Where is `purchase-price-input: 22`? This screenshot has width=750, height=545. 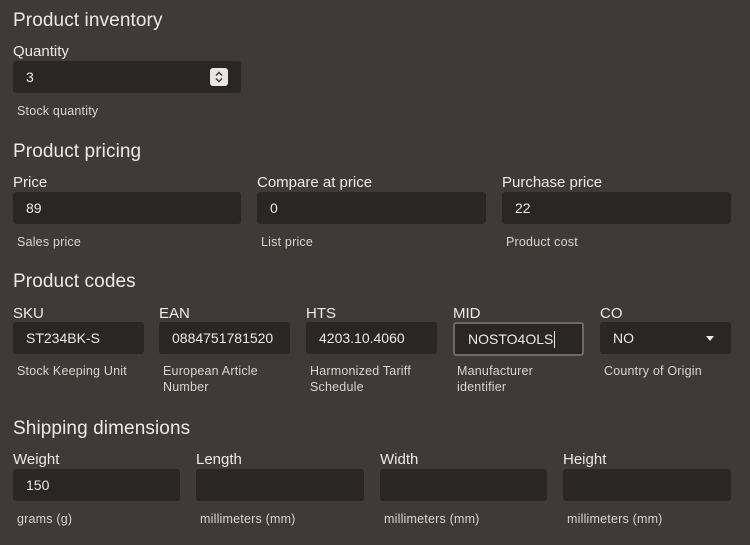
purchase-price-input: 22 is located at coordinates (616, 208).